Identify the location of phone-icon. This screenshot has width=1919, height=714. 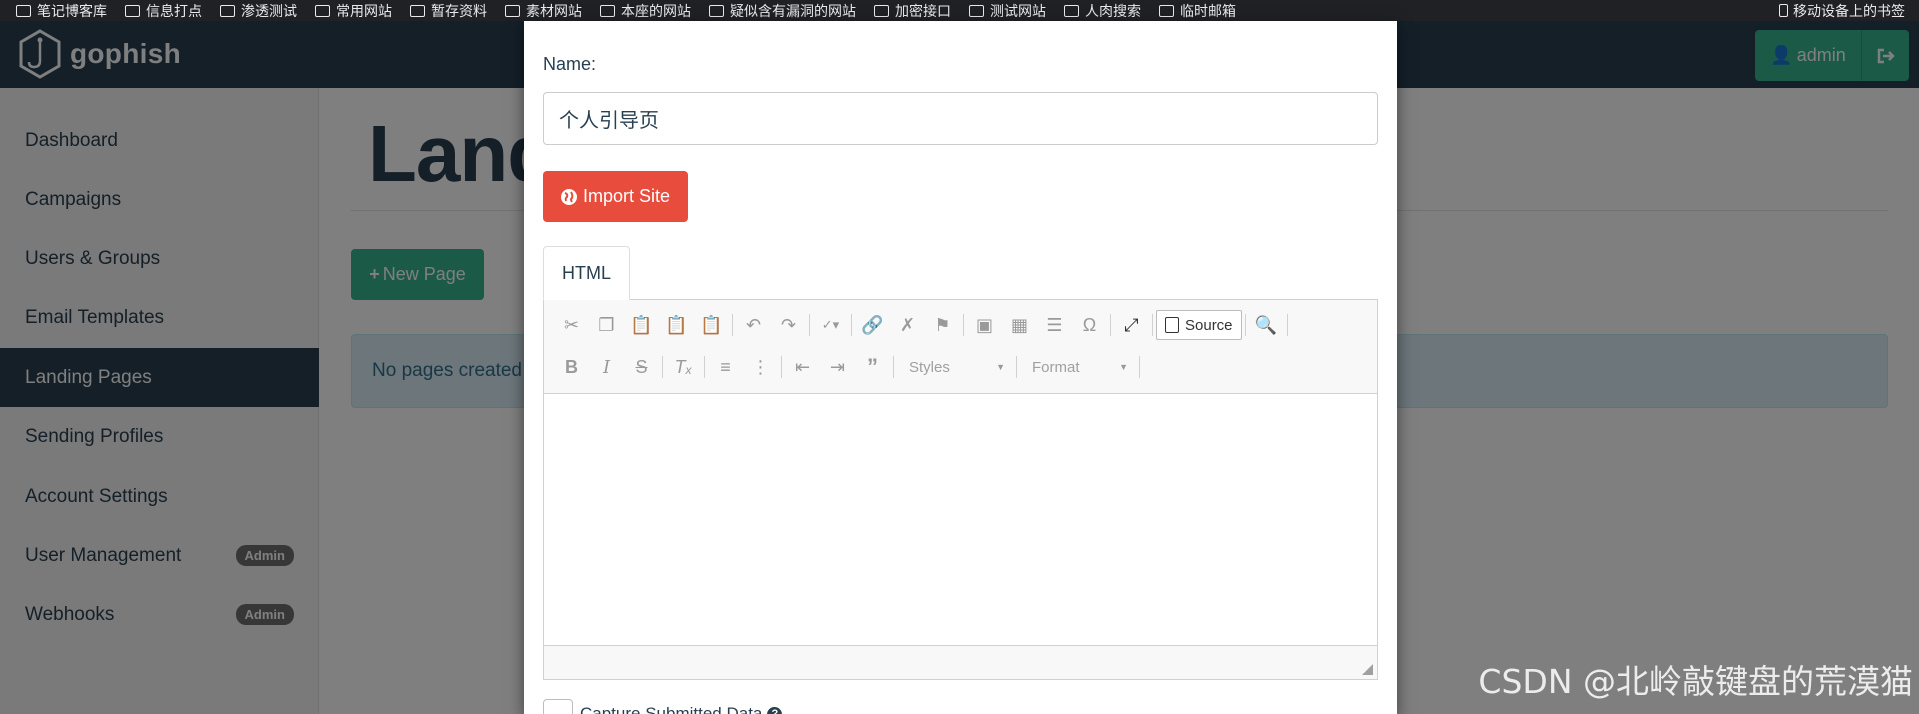
(1783, 10).